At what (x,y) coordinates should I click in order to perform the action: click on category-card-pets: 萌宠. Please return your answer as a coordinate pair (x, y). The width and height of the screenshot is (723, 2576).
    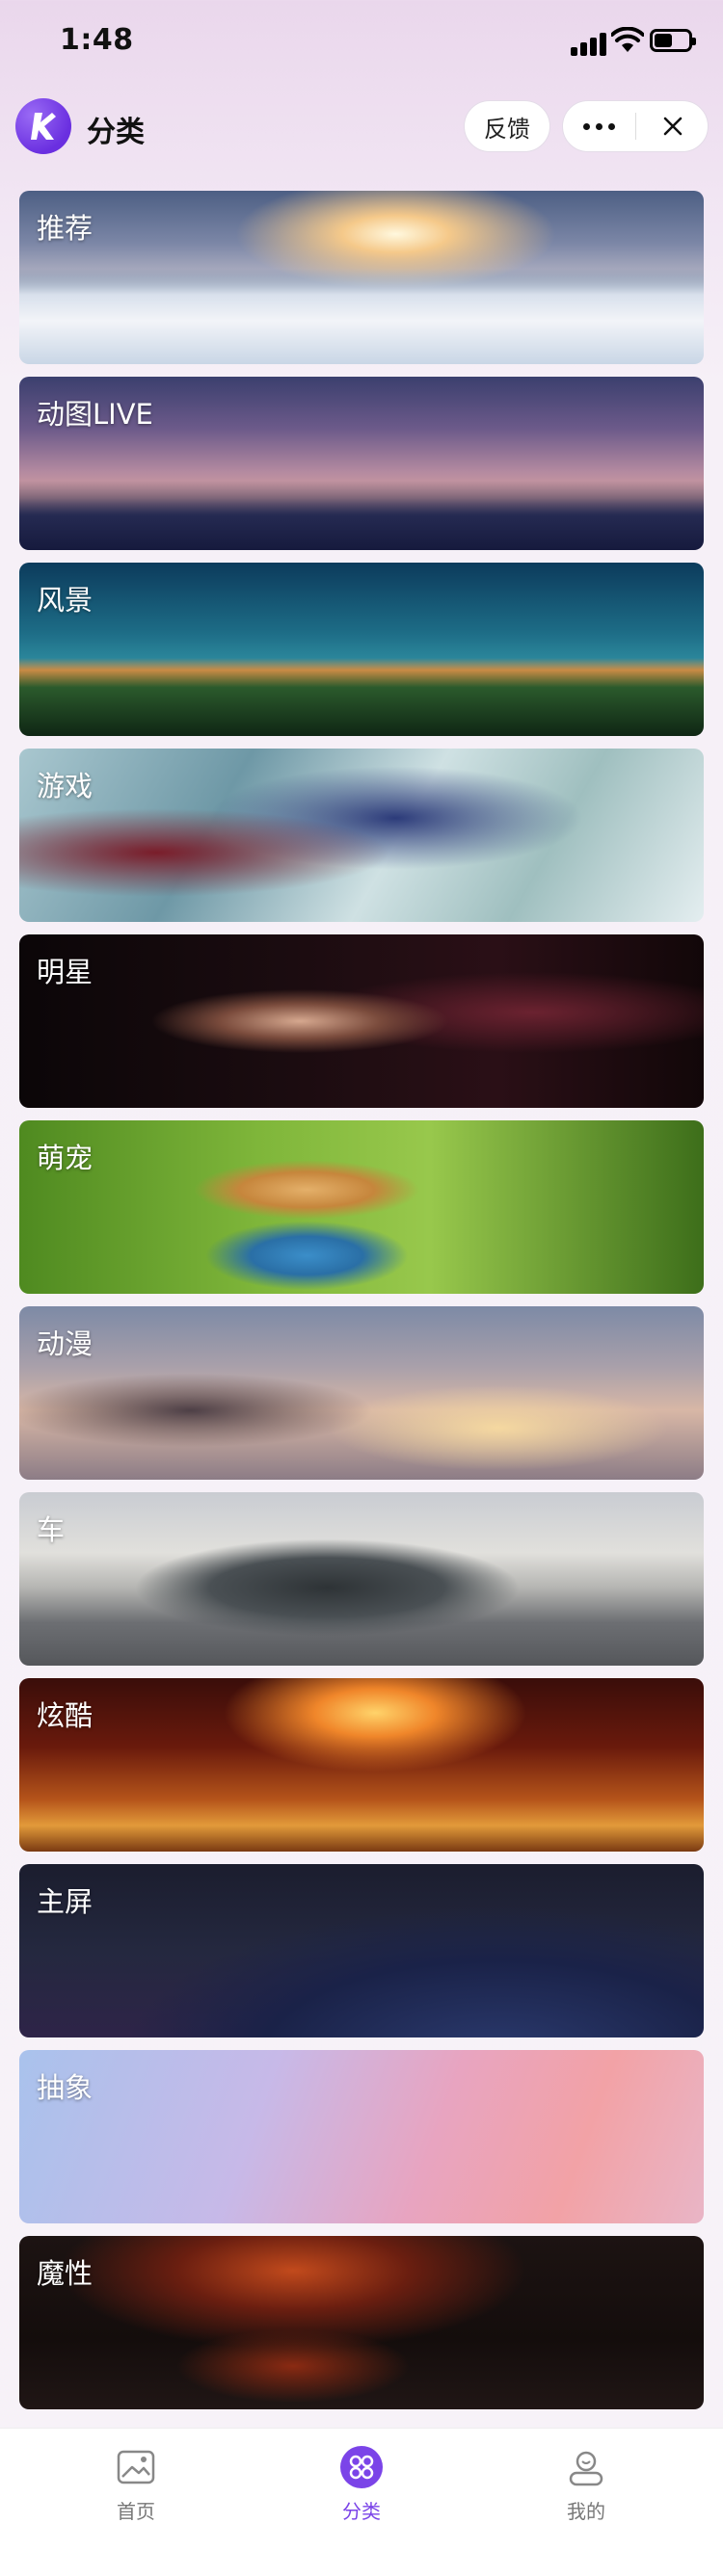
    Looking at the image, I should click on (362, 1207).